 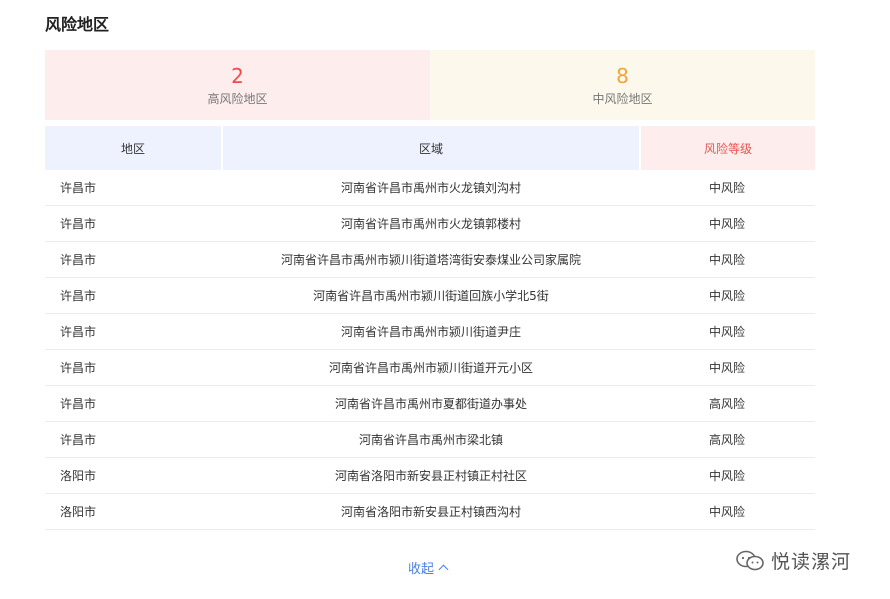 I want to click on wechat-icon, so click(x=750, y=561).